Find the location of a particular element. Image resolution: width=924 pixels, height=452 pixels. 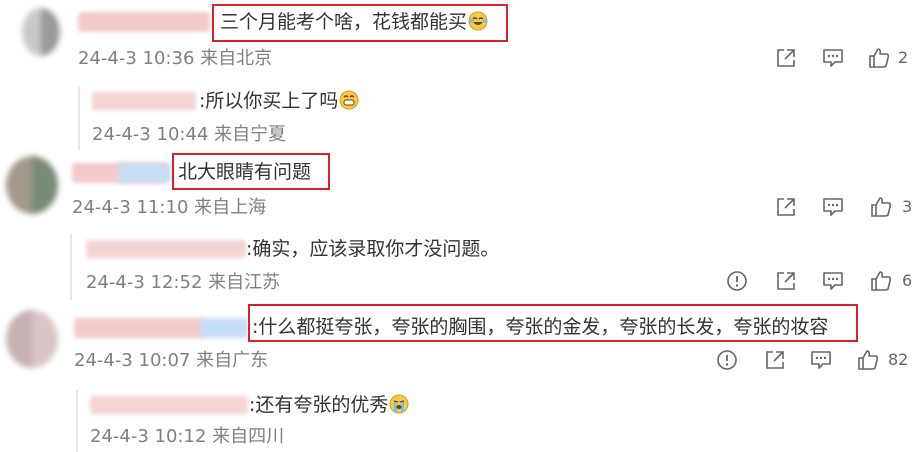

comment-meta: 24-4-3 11:10 来自上海 is located at coordinates (169, 207).